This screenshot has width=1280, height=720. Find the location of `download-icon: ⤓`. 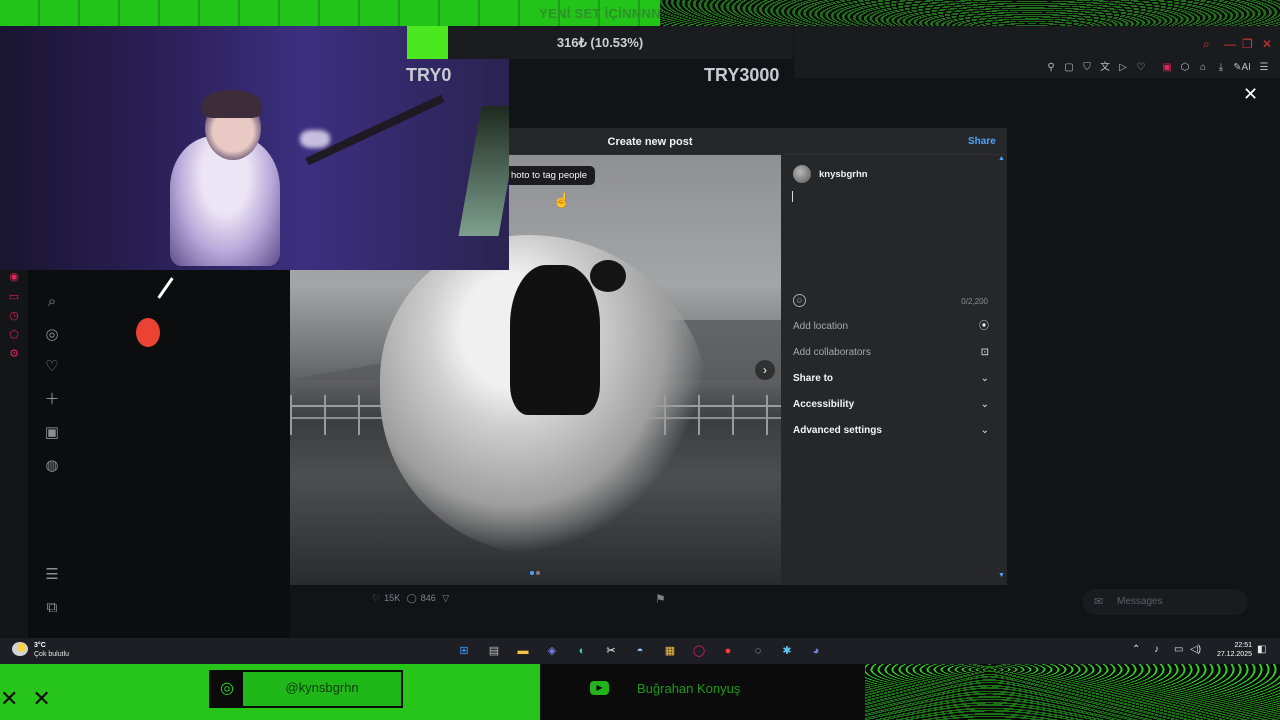

download-icon: ⤓ is located at coordinates (1221, 68).